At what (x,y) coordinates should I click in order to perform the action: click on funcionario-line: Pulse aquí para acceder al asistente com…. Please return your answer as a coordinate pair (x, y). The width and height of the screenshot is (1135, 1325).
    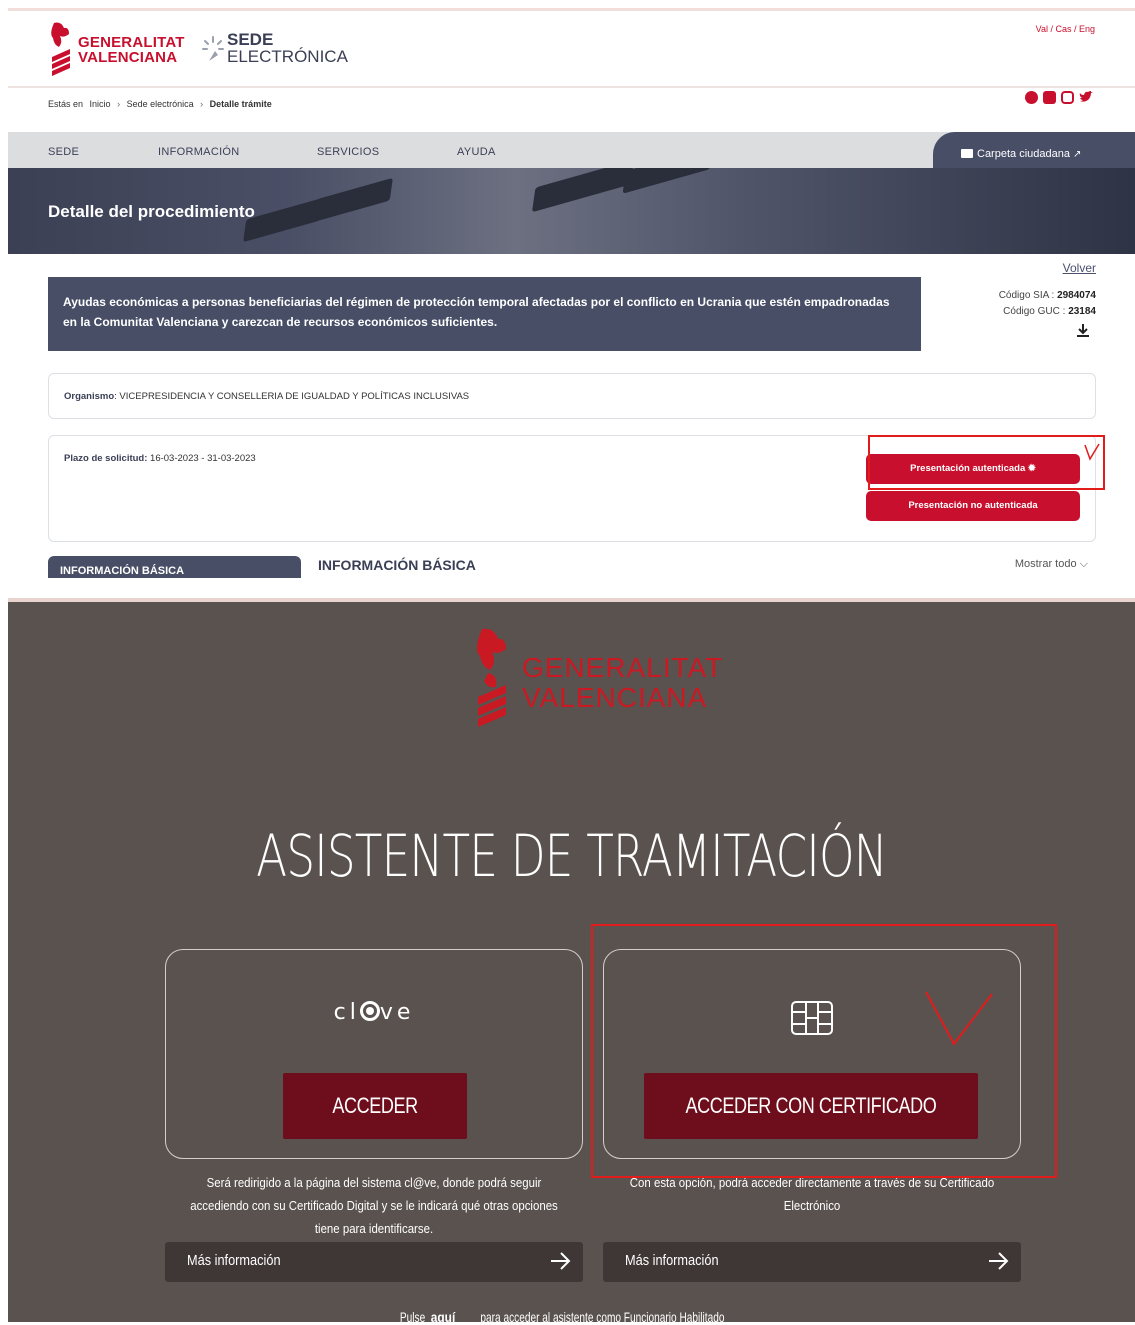
    Looking at the image, I should click on (571, 1317).